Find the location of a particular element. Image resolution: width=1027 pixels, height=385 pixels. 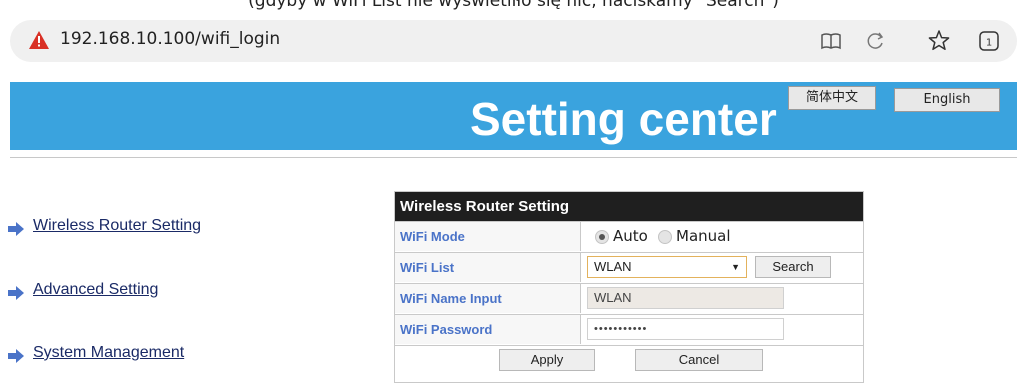

nav-link-advanced-setting: Advanced Setting is located at coordinates (95, 290).